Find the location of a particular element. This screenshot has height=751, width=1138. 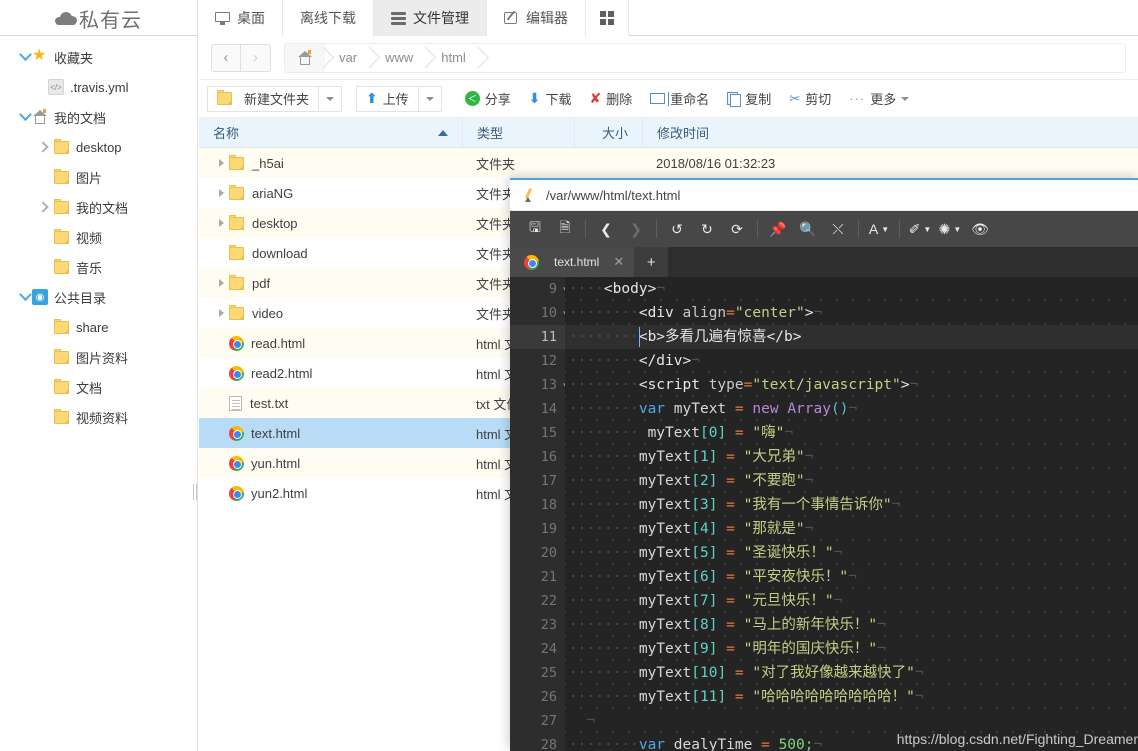

line-number: 9▾ is located at coordinates (557, 289).